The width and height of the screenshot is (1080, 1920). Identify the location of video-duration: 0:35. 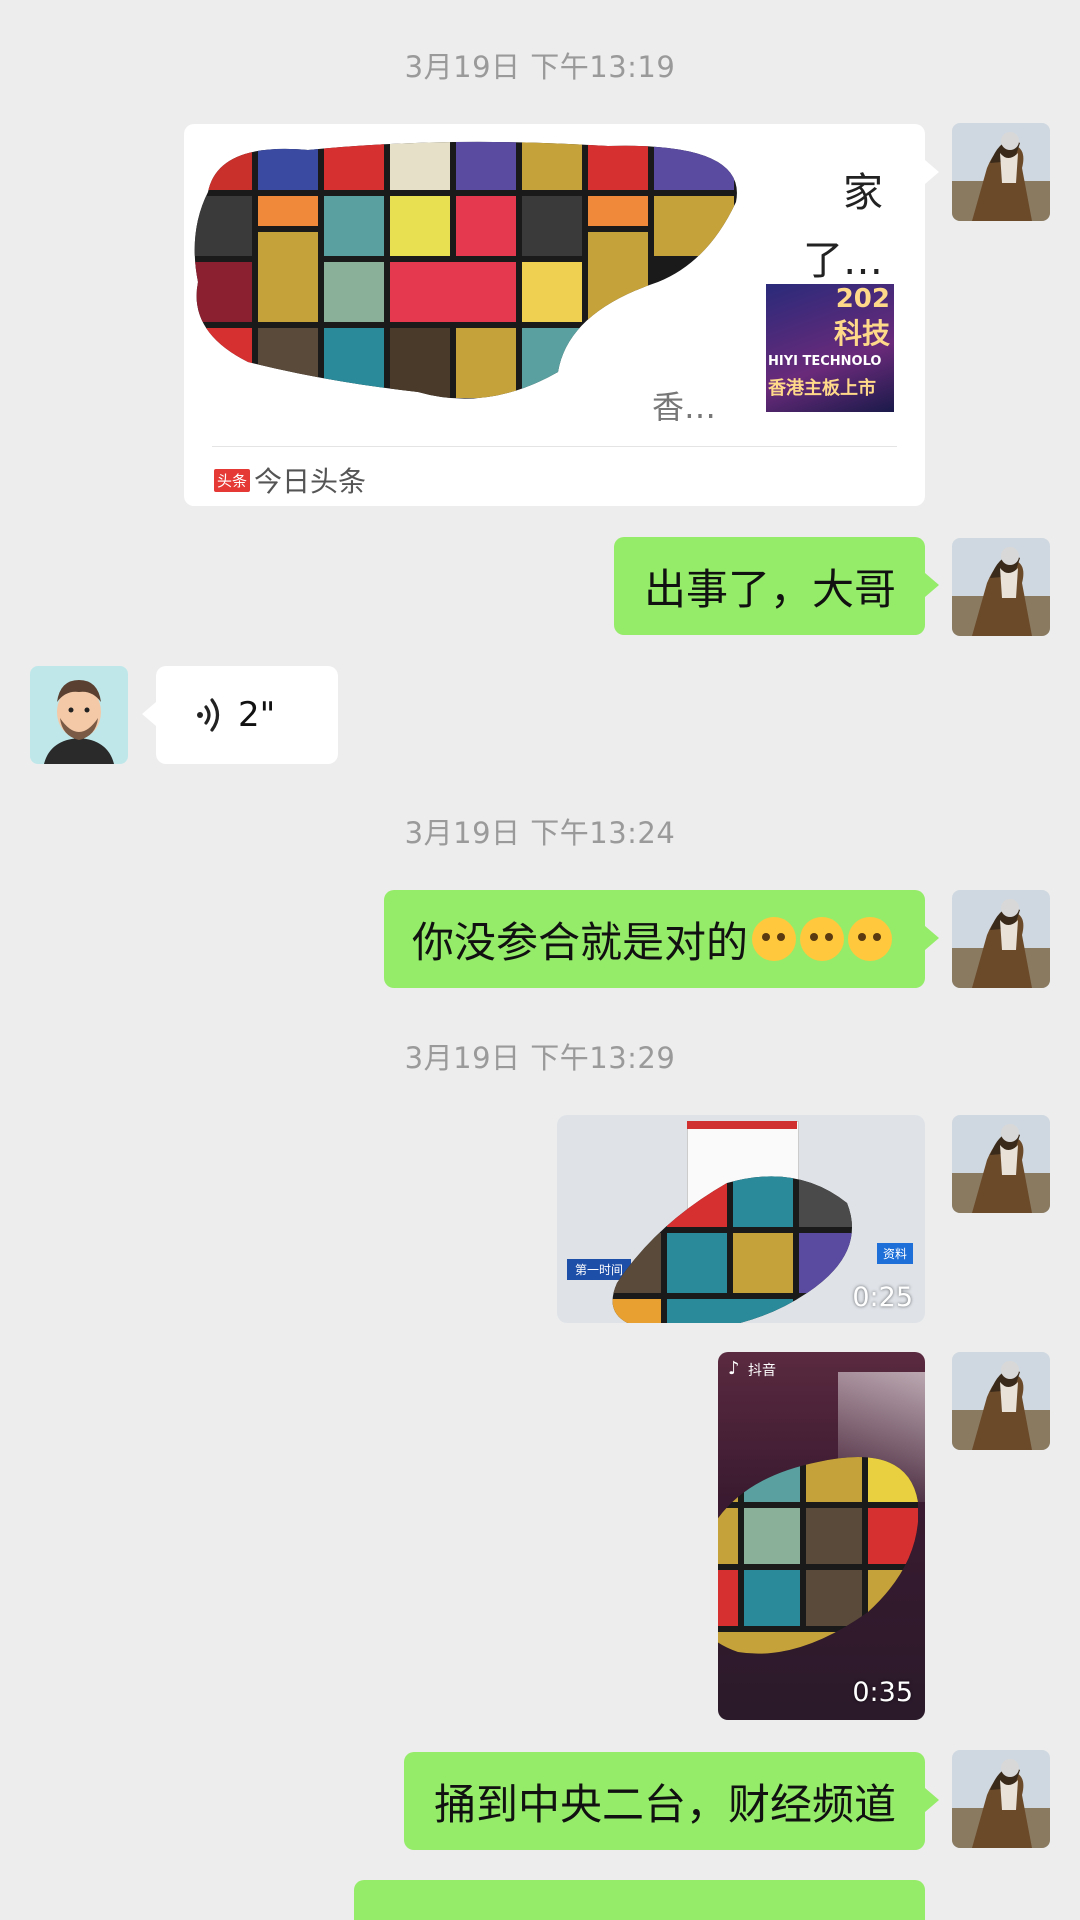
(882, 1692).